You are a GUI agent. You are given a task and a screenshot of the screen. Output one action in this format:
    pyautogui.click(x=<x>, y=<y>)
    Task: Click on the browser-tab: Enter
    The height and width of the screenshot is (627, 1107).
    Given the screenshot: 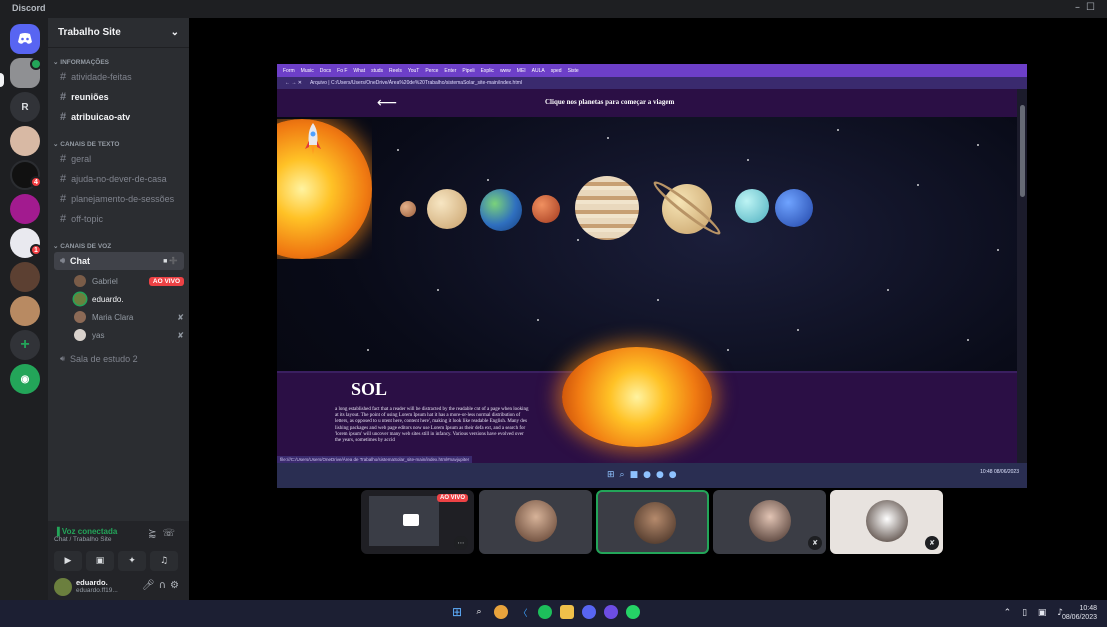 What is the action you would take?
    pyautogui.click(x=450, y=71)
    